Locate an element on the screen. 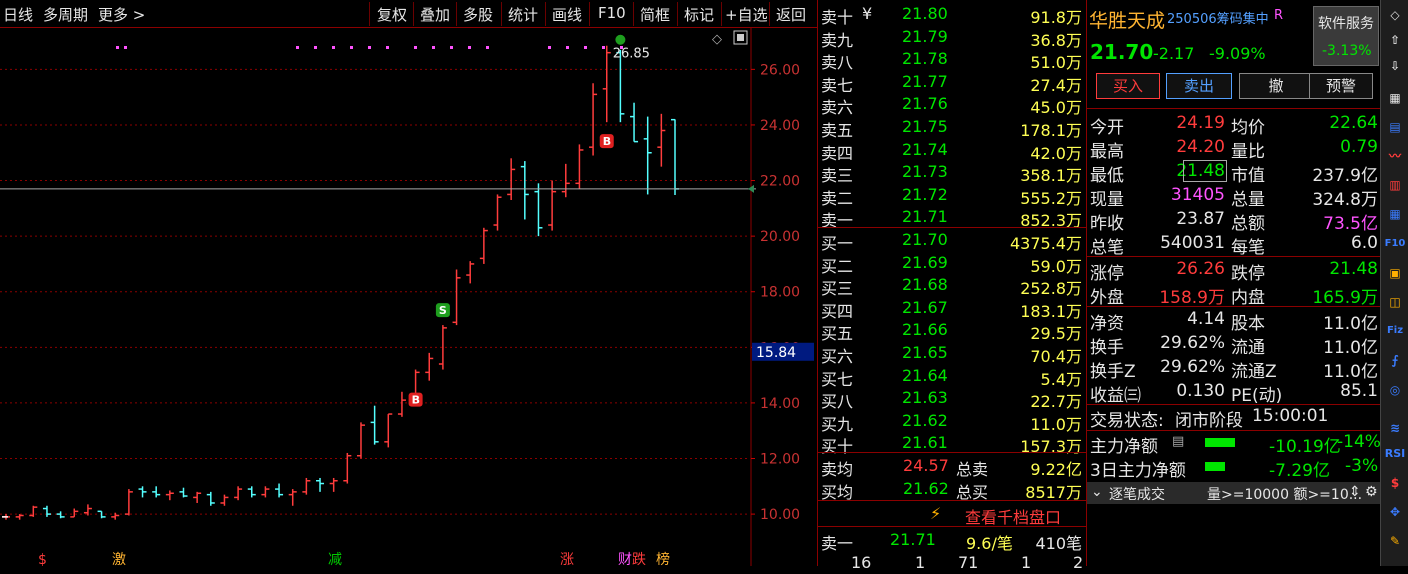 The height and width of the screenshot is (574, 1408). list-icon: ▤ is located at coordinates (1178, 441).